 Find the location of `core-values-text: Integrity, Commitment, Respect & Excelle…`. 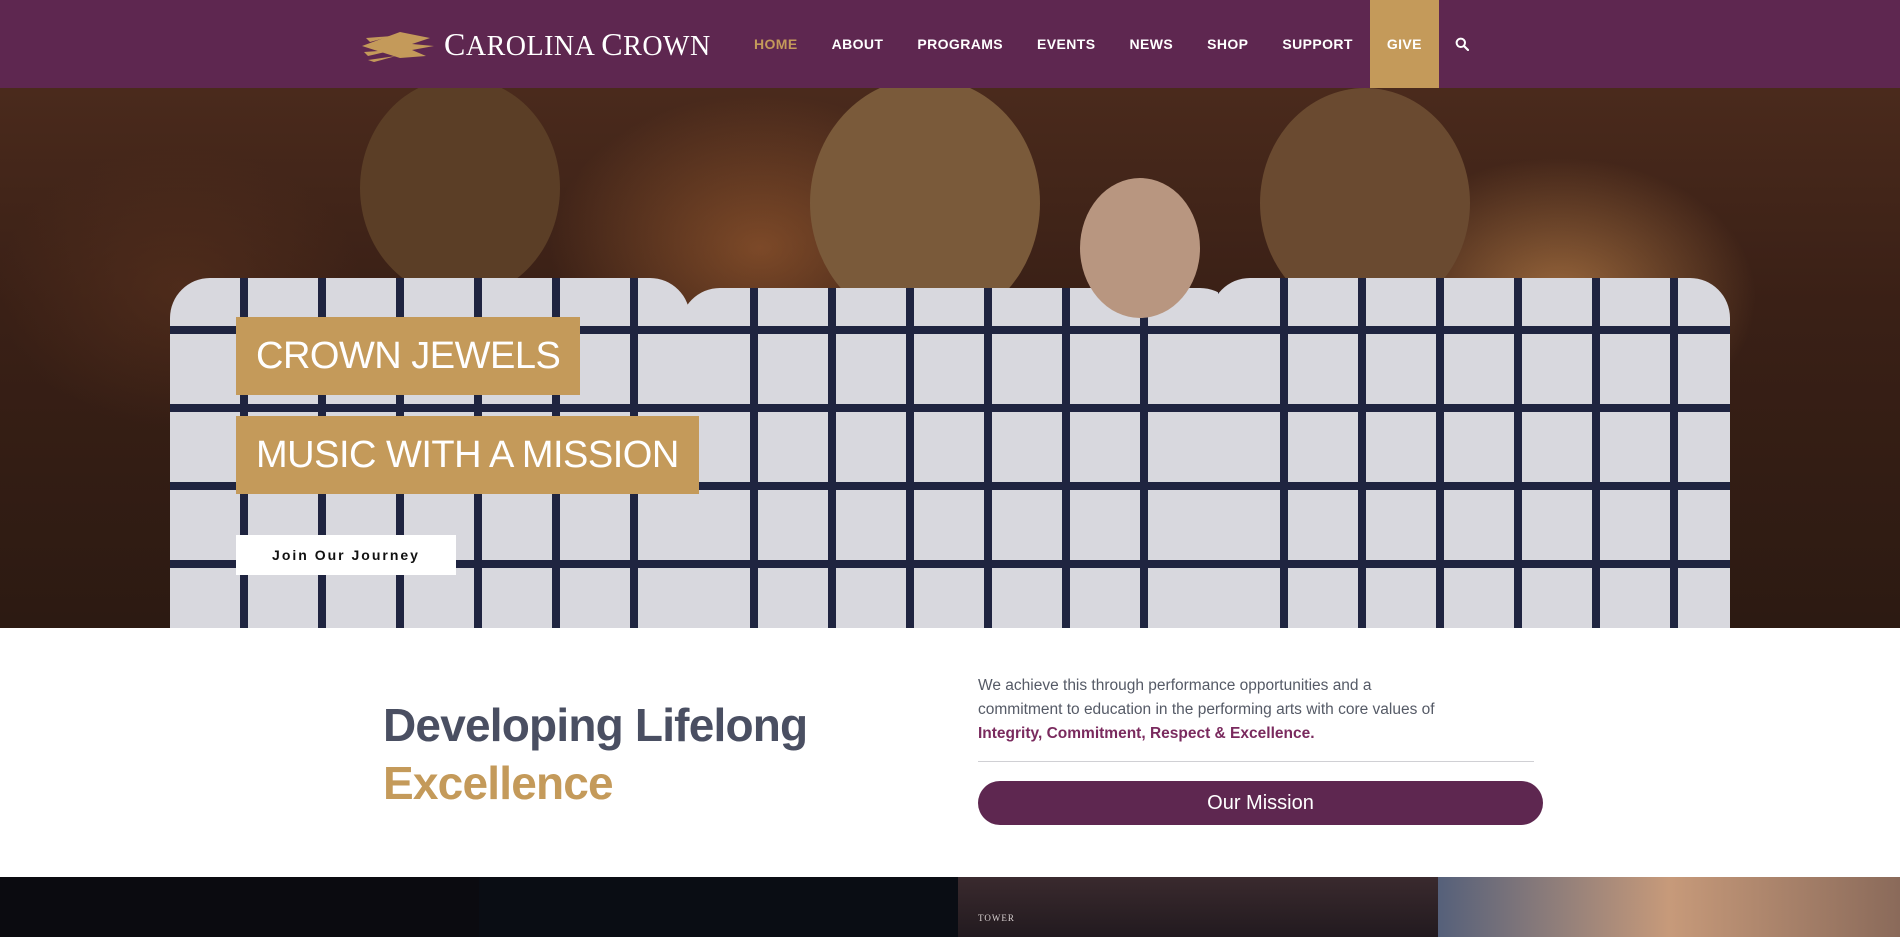

core-values-text: Integrity, Commitment, Respect & Excelle… is located at coordinates (1146, 733).